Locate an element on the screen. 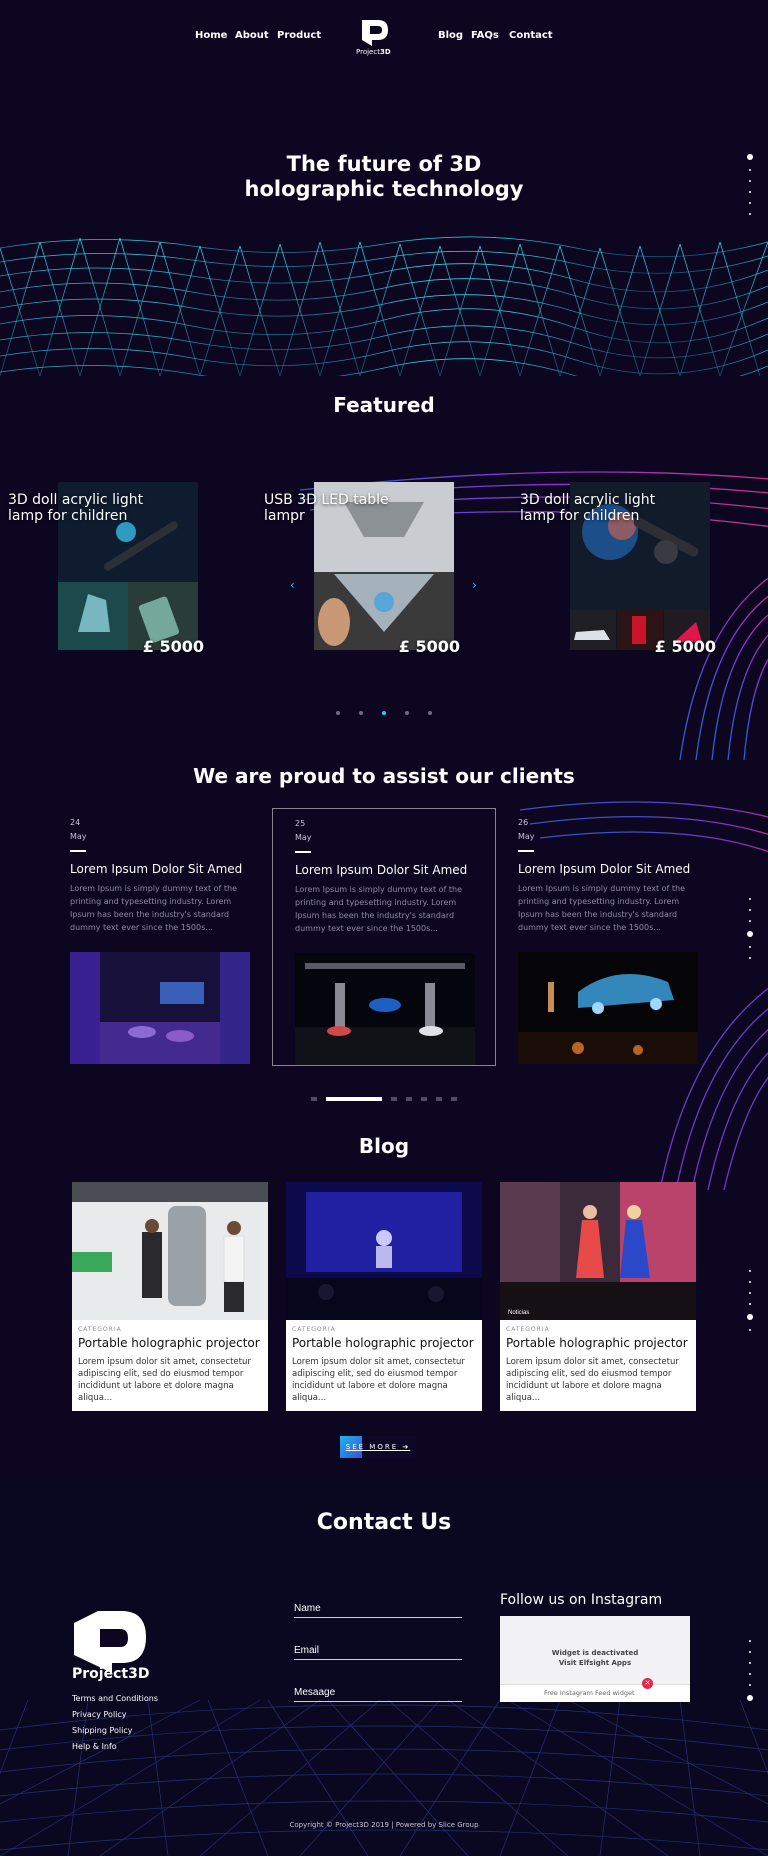 The image size is (768, 1856). blog-title: Blog is located at coordinates (384, 1146).